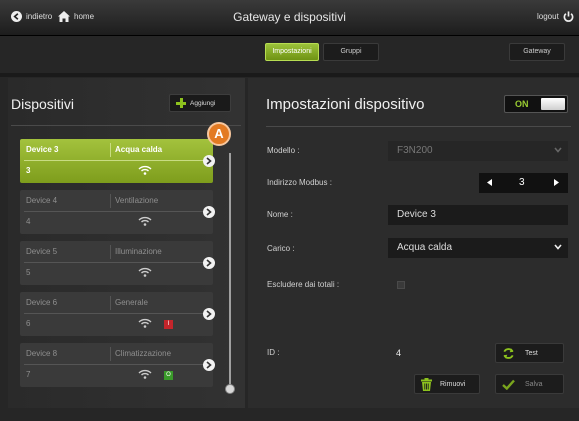  I want to click on device-card: Device 8 Climatizzazione 7 O, so click(116, 365).